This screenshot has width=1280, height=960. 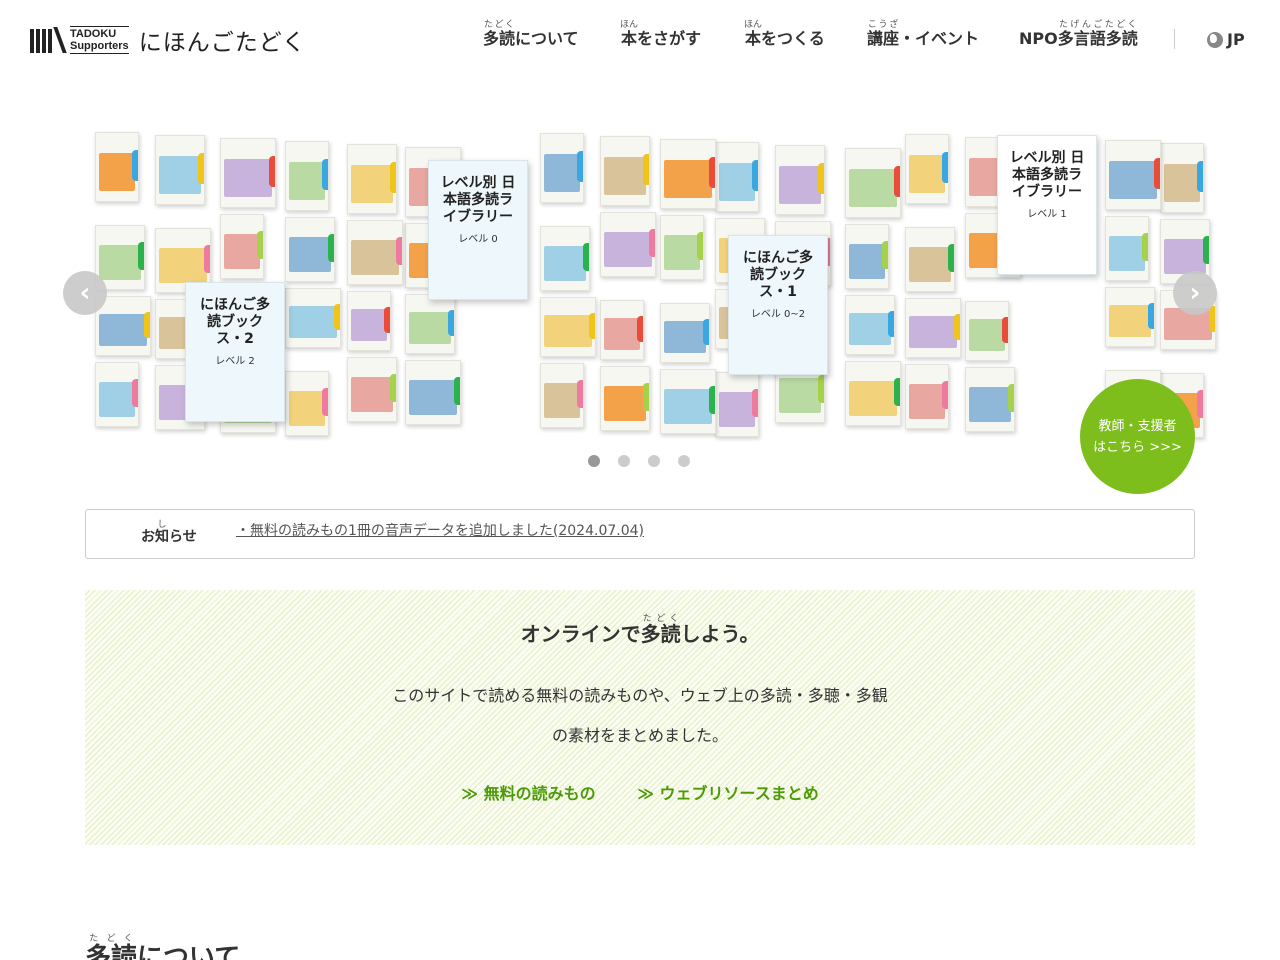 What do you see at coordinates (163, 947) in the screenshot?
I see `about-tadoku-heading: 多読たどくについて` at bounding box center [163, 947].